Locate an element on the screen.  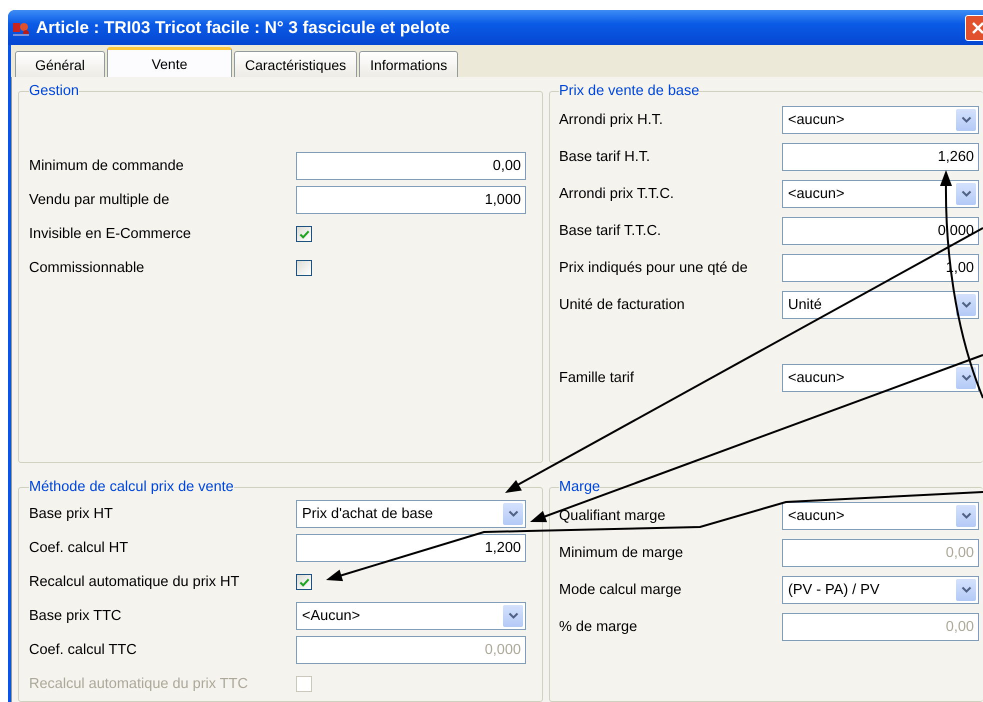
group-title: Gestion is located at coordinates (54, 91).